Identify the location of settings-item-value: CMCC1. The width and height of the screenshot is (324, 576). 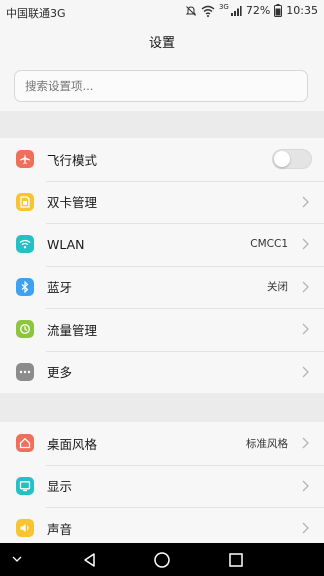
(269, 244).